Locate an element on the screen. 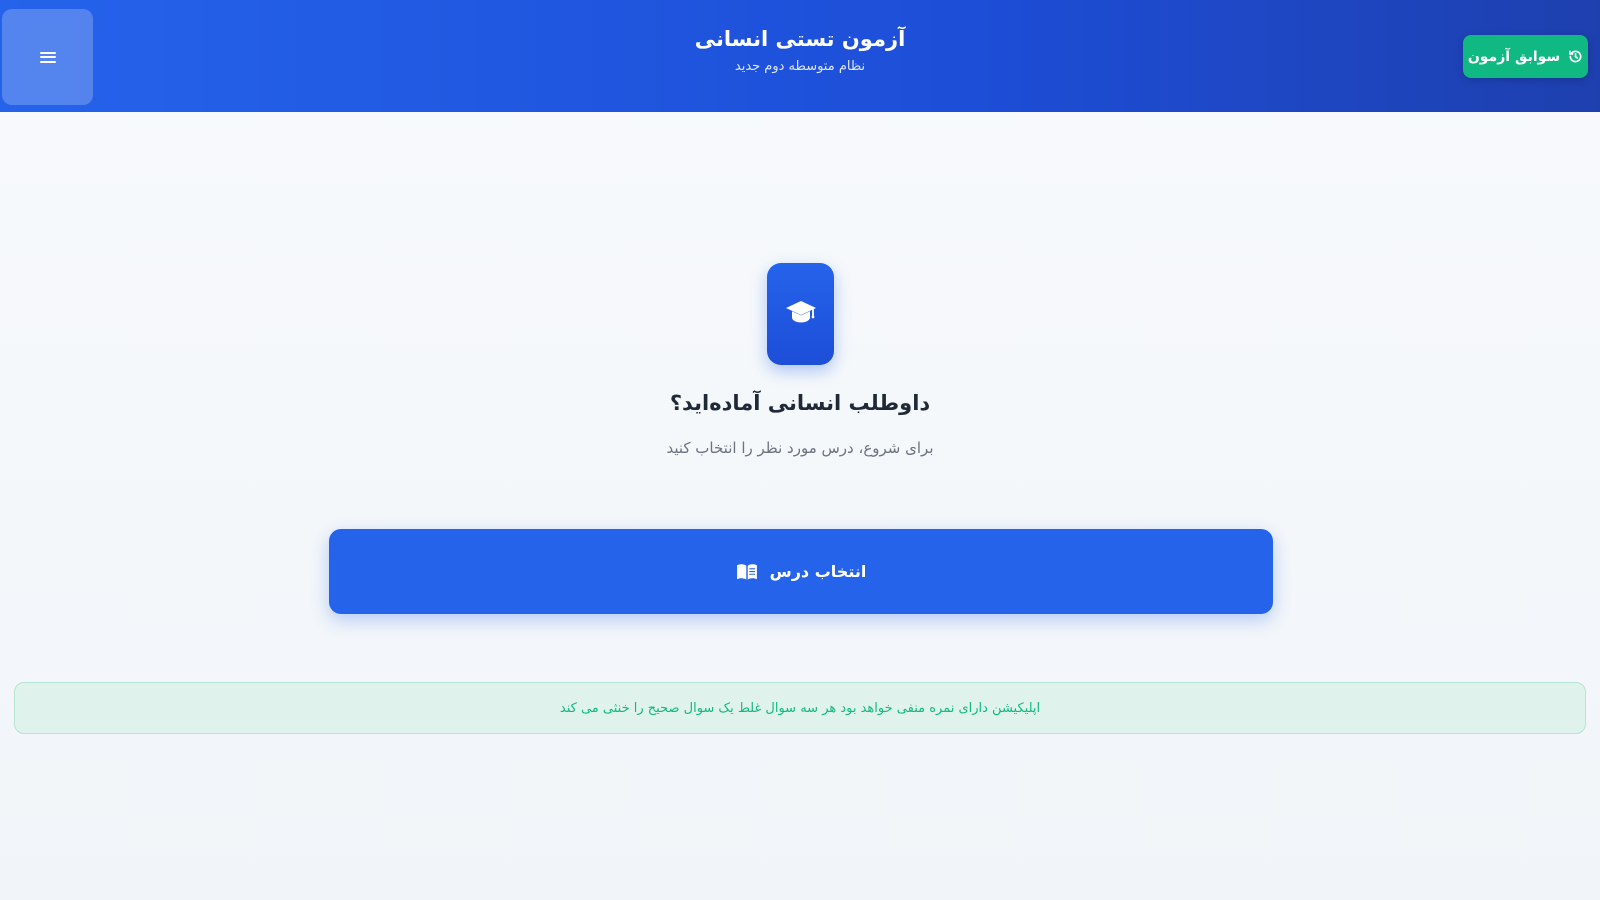 The image size is (1600, 900). exam-history-button: سوابق آزمون is located at coordinates (1525, 56).